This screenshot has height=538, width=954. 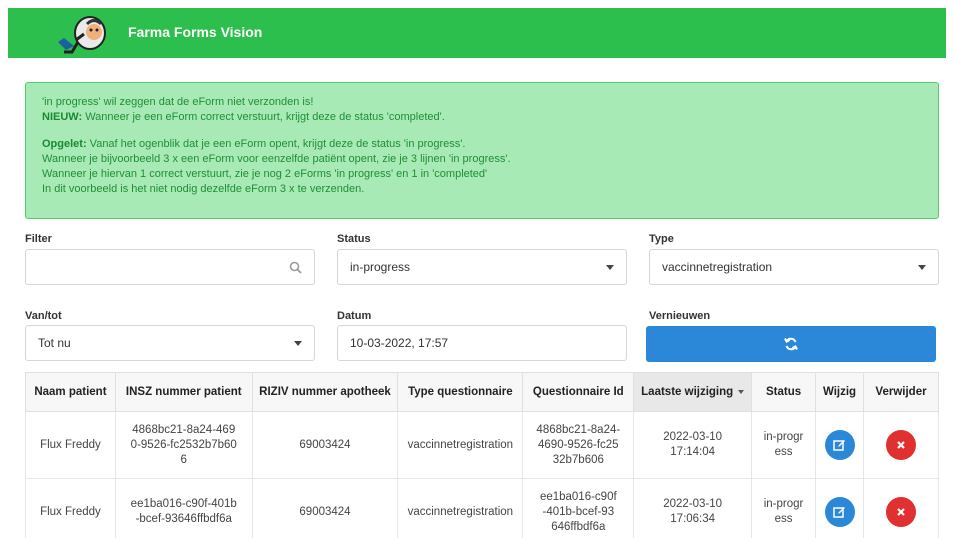 What do you see at coordinates (661, 239) in the screenshot?
I see `type-label: Type` at bounding box center [661, 239].